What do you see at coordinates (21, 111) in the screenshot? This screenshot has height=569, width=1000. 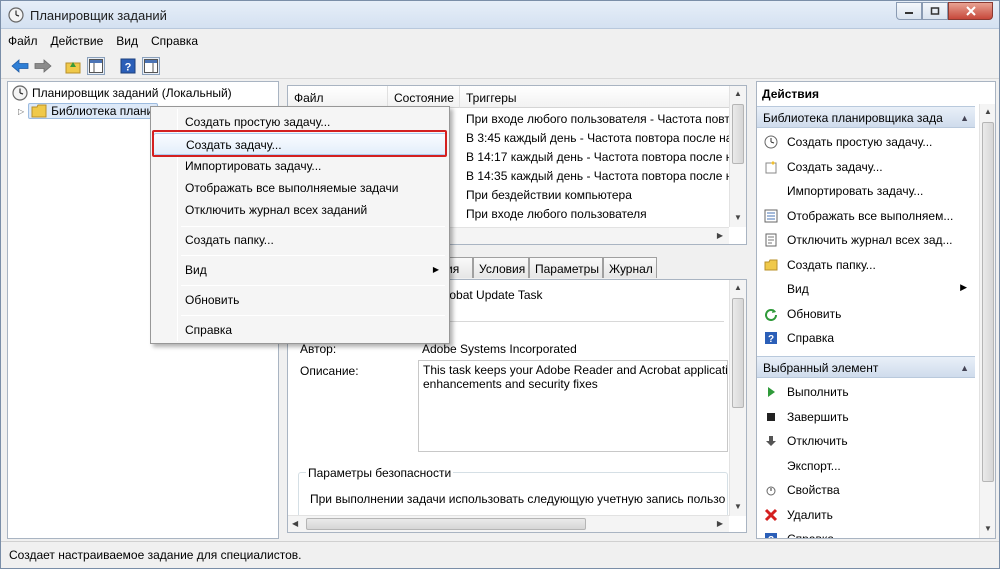 I see `expand-icon: ▷` at bounding box center [21, 111].